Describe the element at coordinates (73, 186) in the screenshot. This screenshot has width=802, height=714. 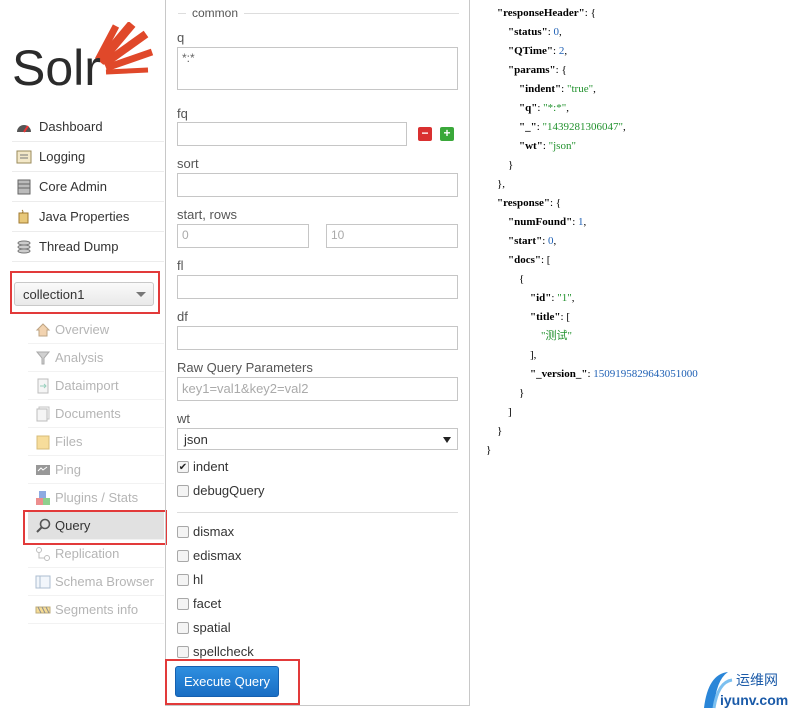
I see `menu-item-label: Core Admin` at that location.